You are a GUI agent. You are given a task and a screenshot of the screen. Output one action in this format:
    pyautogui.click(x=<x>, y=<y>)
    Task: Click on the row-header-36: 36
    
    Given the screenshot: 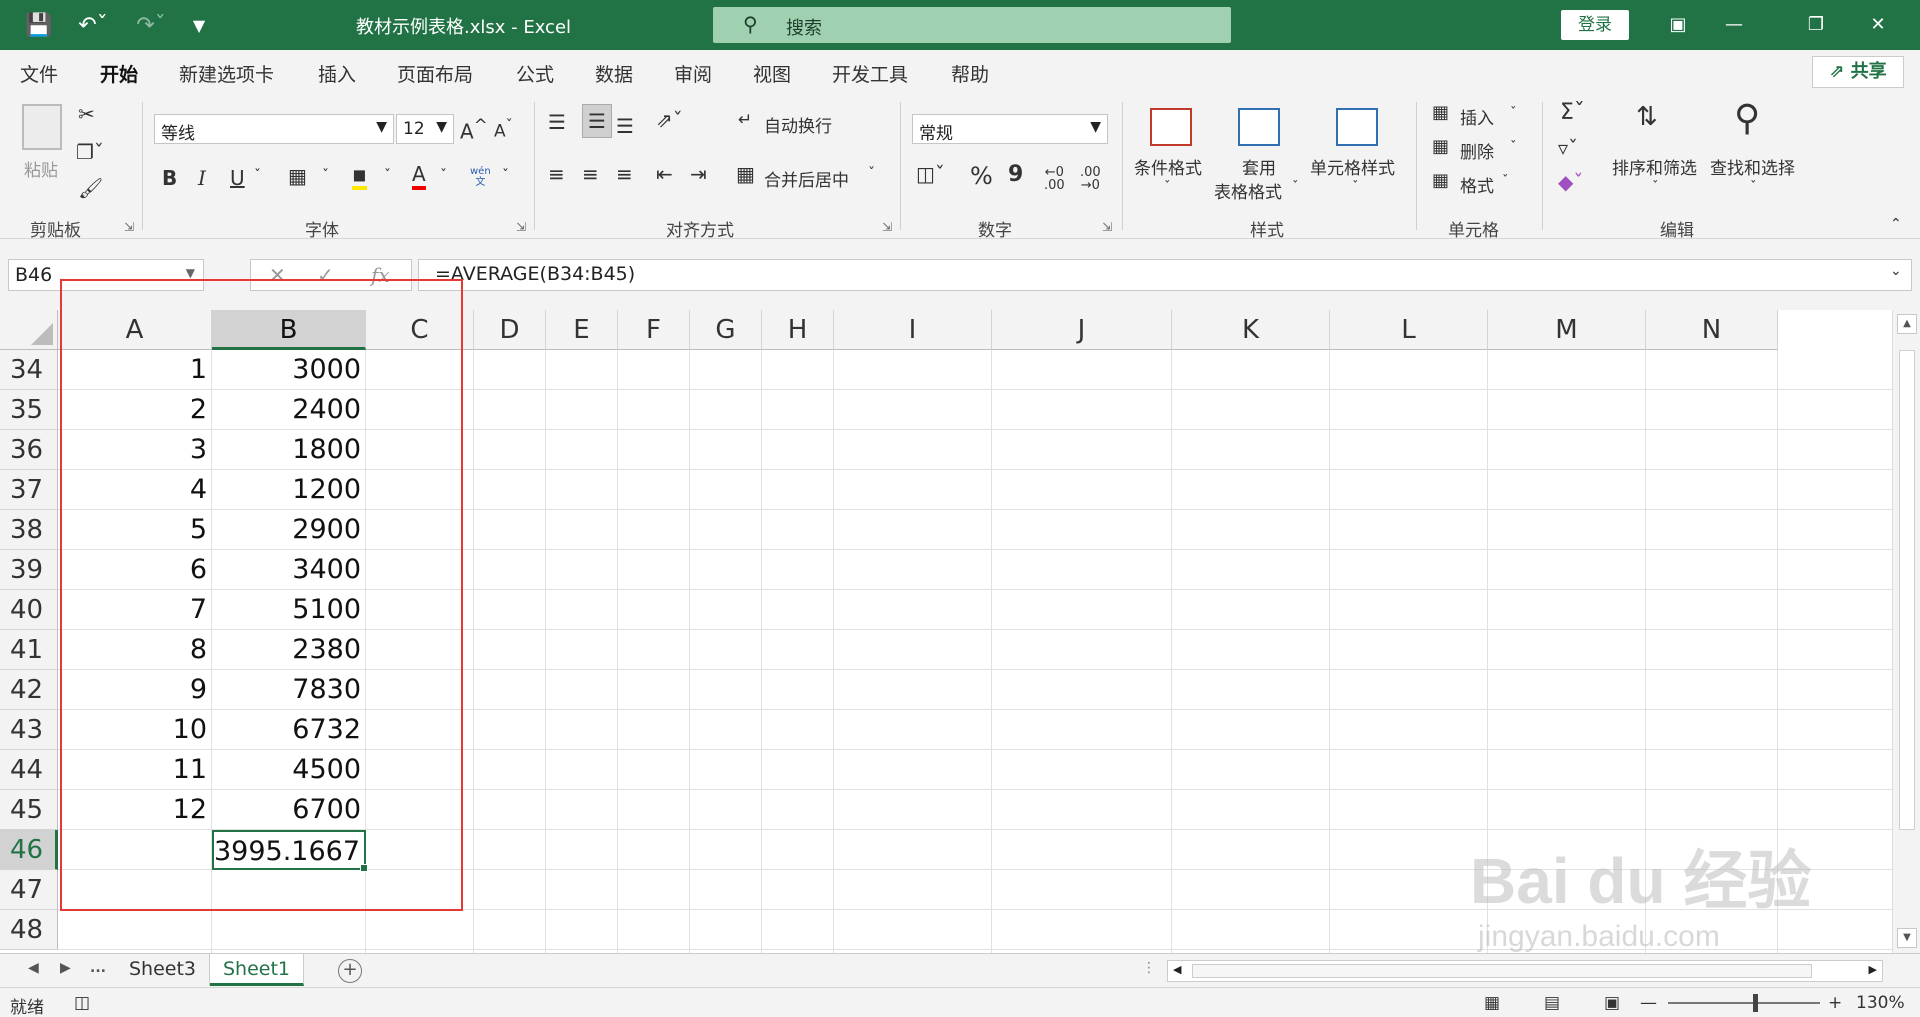 What is the action you would take?
    pyautogui.click(x=29, y=450)
    